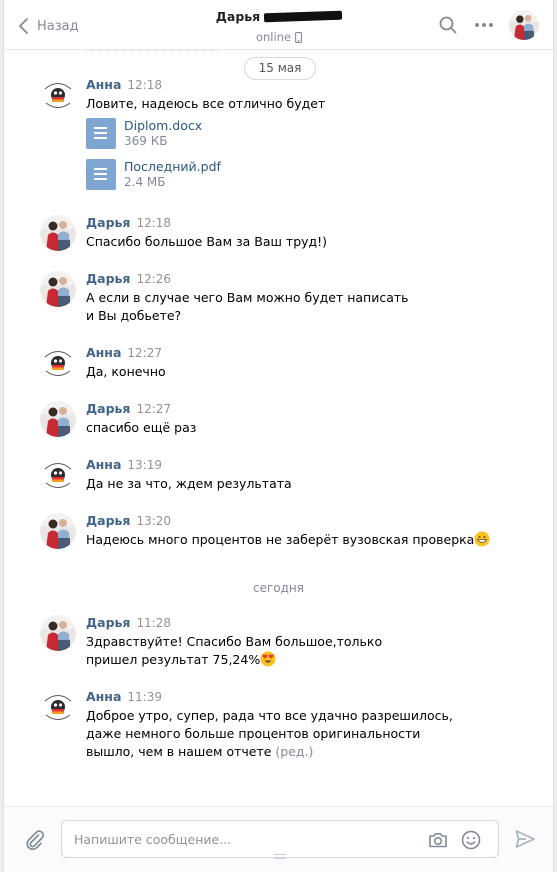 This screenshot has height=872, width=557. I want to click on document-name: Последний.pdf, so click(172, 166).